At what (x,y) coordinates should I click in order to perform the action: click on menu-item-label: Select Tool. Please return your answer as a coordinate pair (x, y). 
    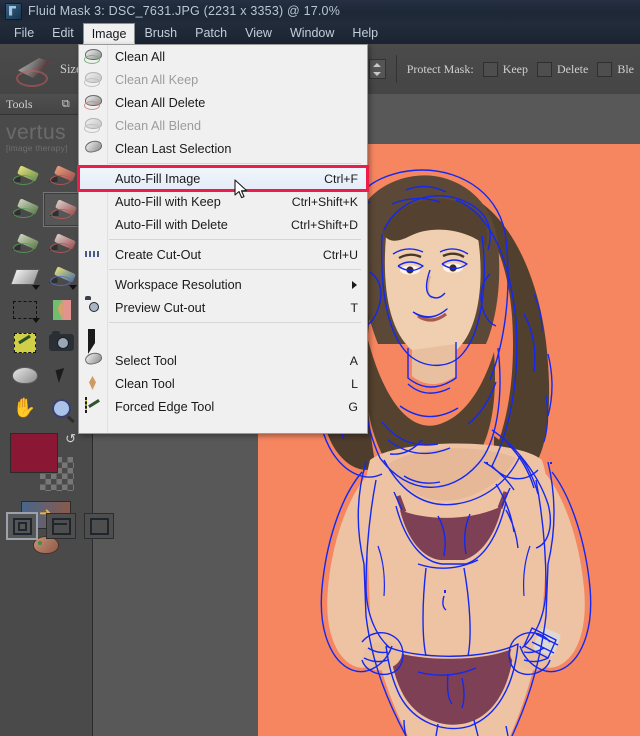
    Looking at the image, I should click on (146, 360).